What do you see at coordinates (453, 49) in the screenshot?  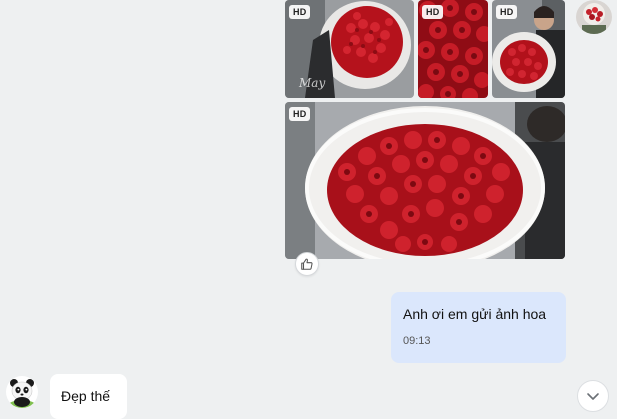 I see `photo-2: HD` at bounding box center [453, 49].